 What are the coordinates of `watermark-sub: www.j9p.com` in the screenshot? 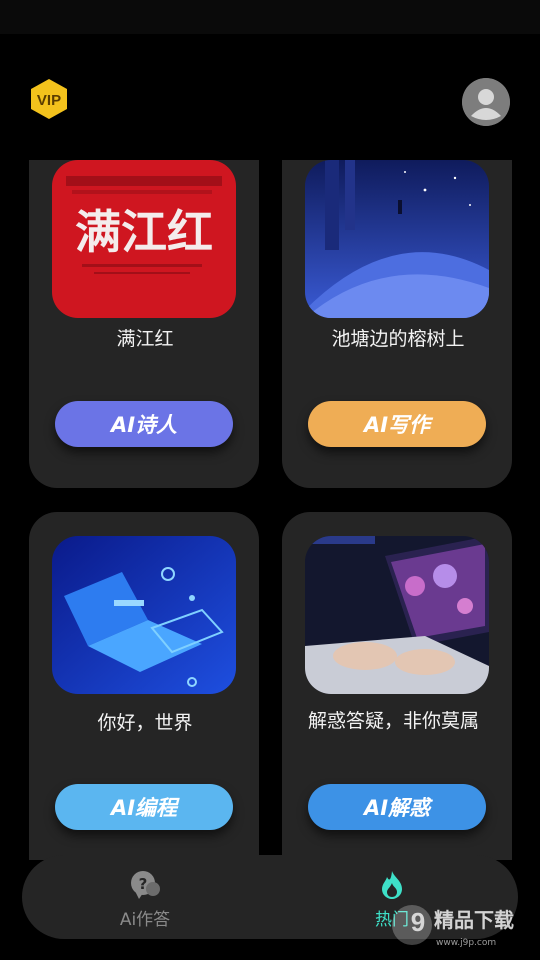 It's located at (466, 943).